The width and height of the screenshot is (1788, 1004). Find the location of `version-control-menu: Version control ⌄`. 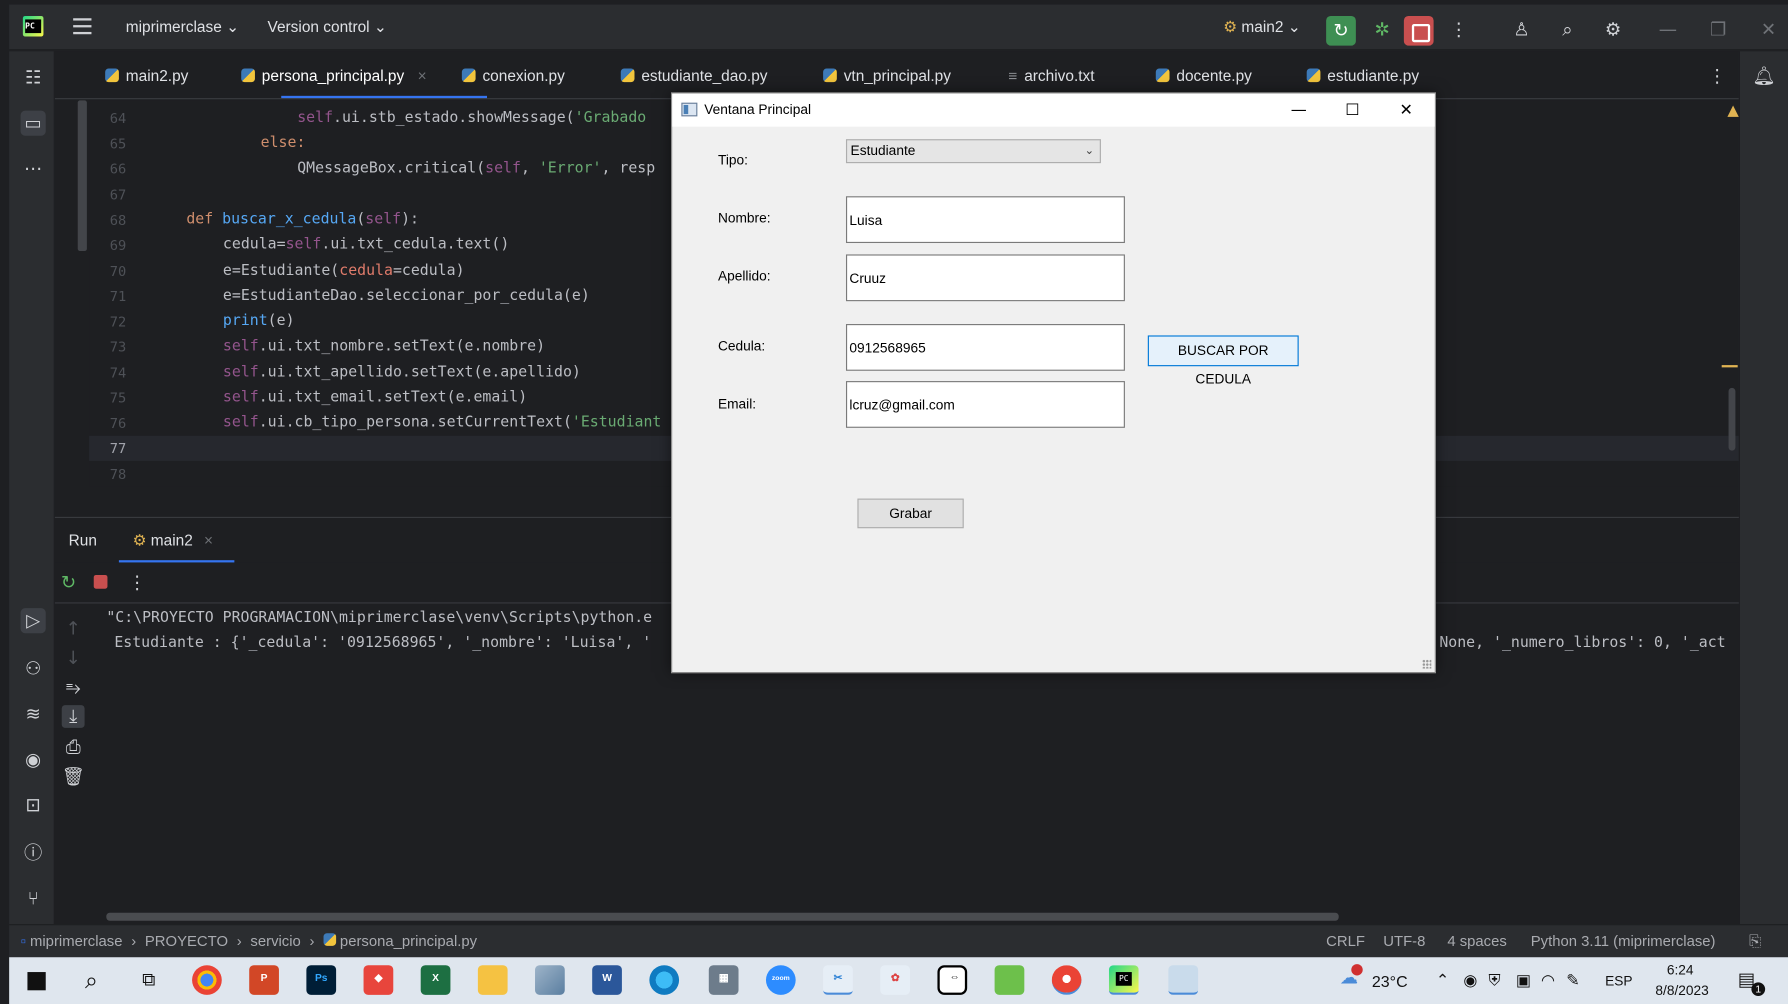

version-control-menu: Version control ⌄ is located at coordinates (327, 27).